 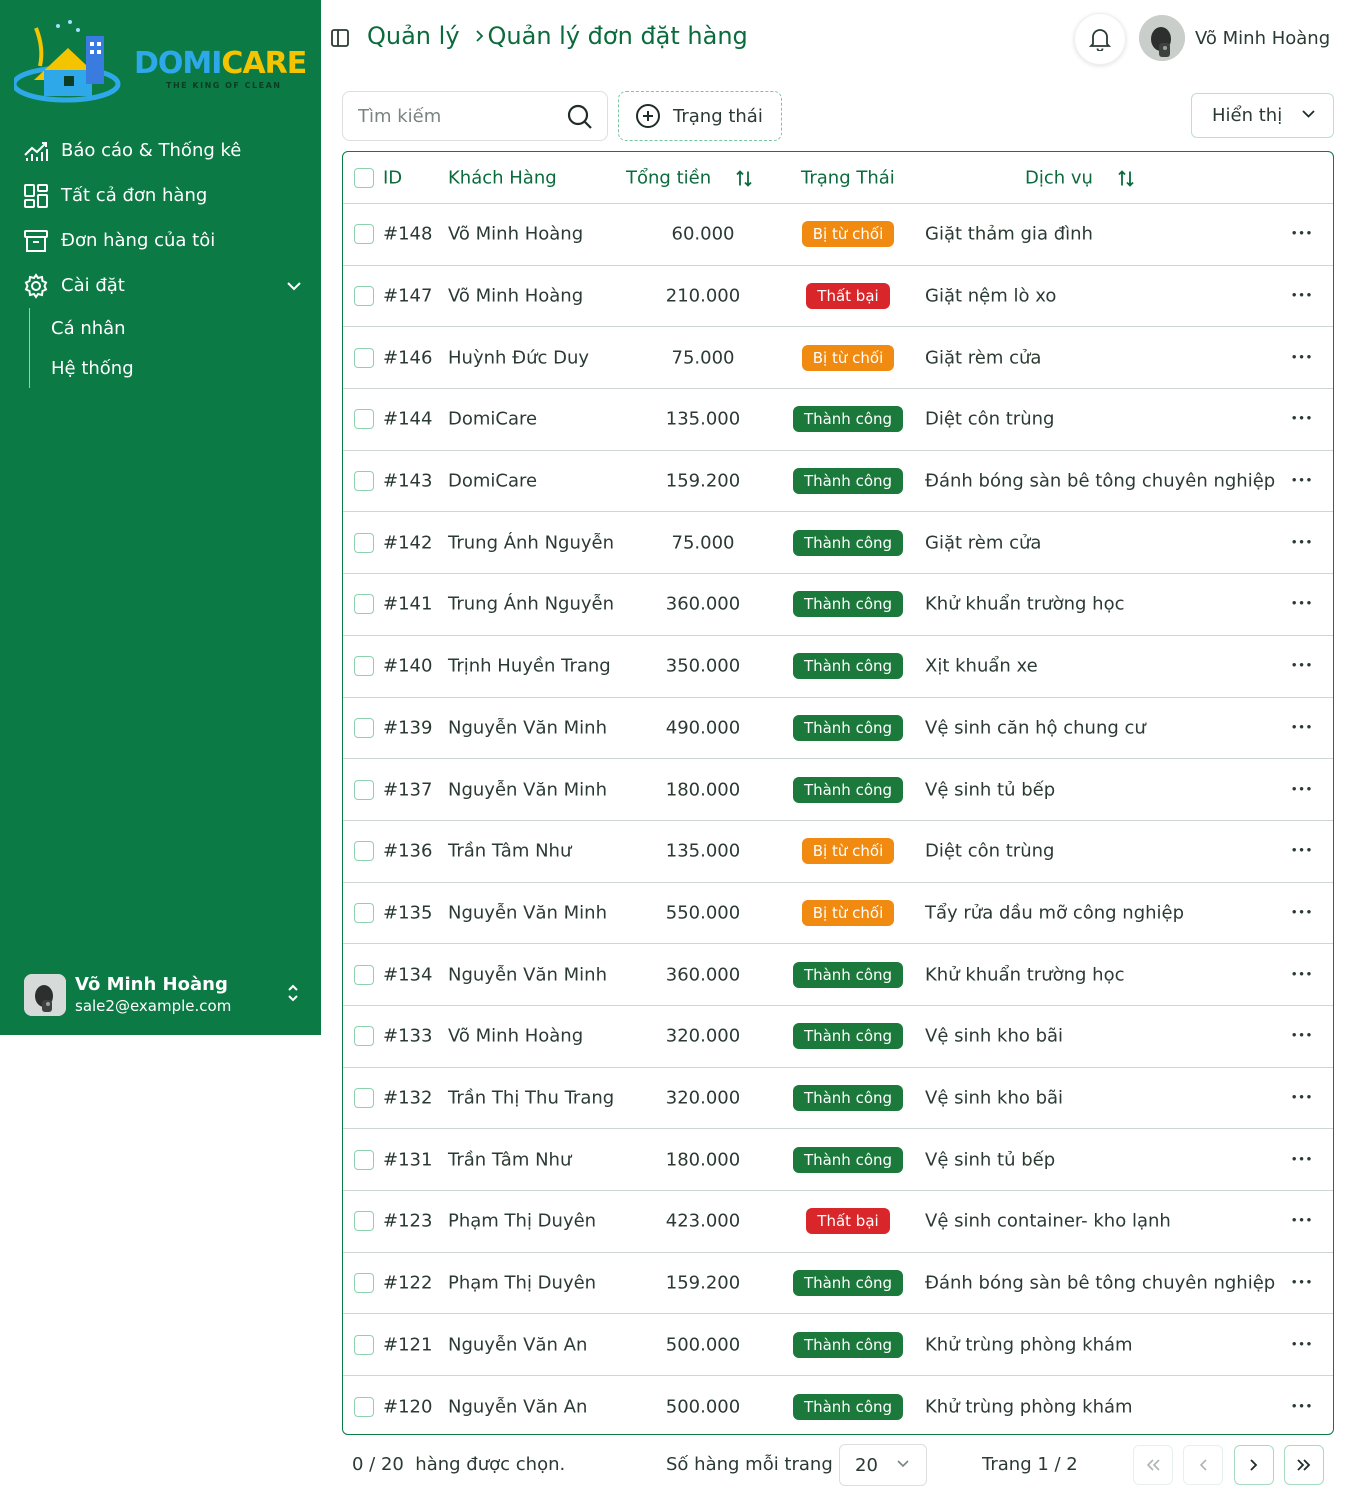 I want to click on notification-button, so click(x=1100, y=39).